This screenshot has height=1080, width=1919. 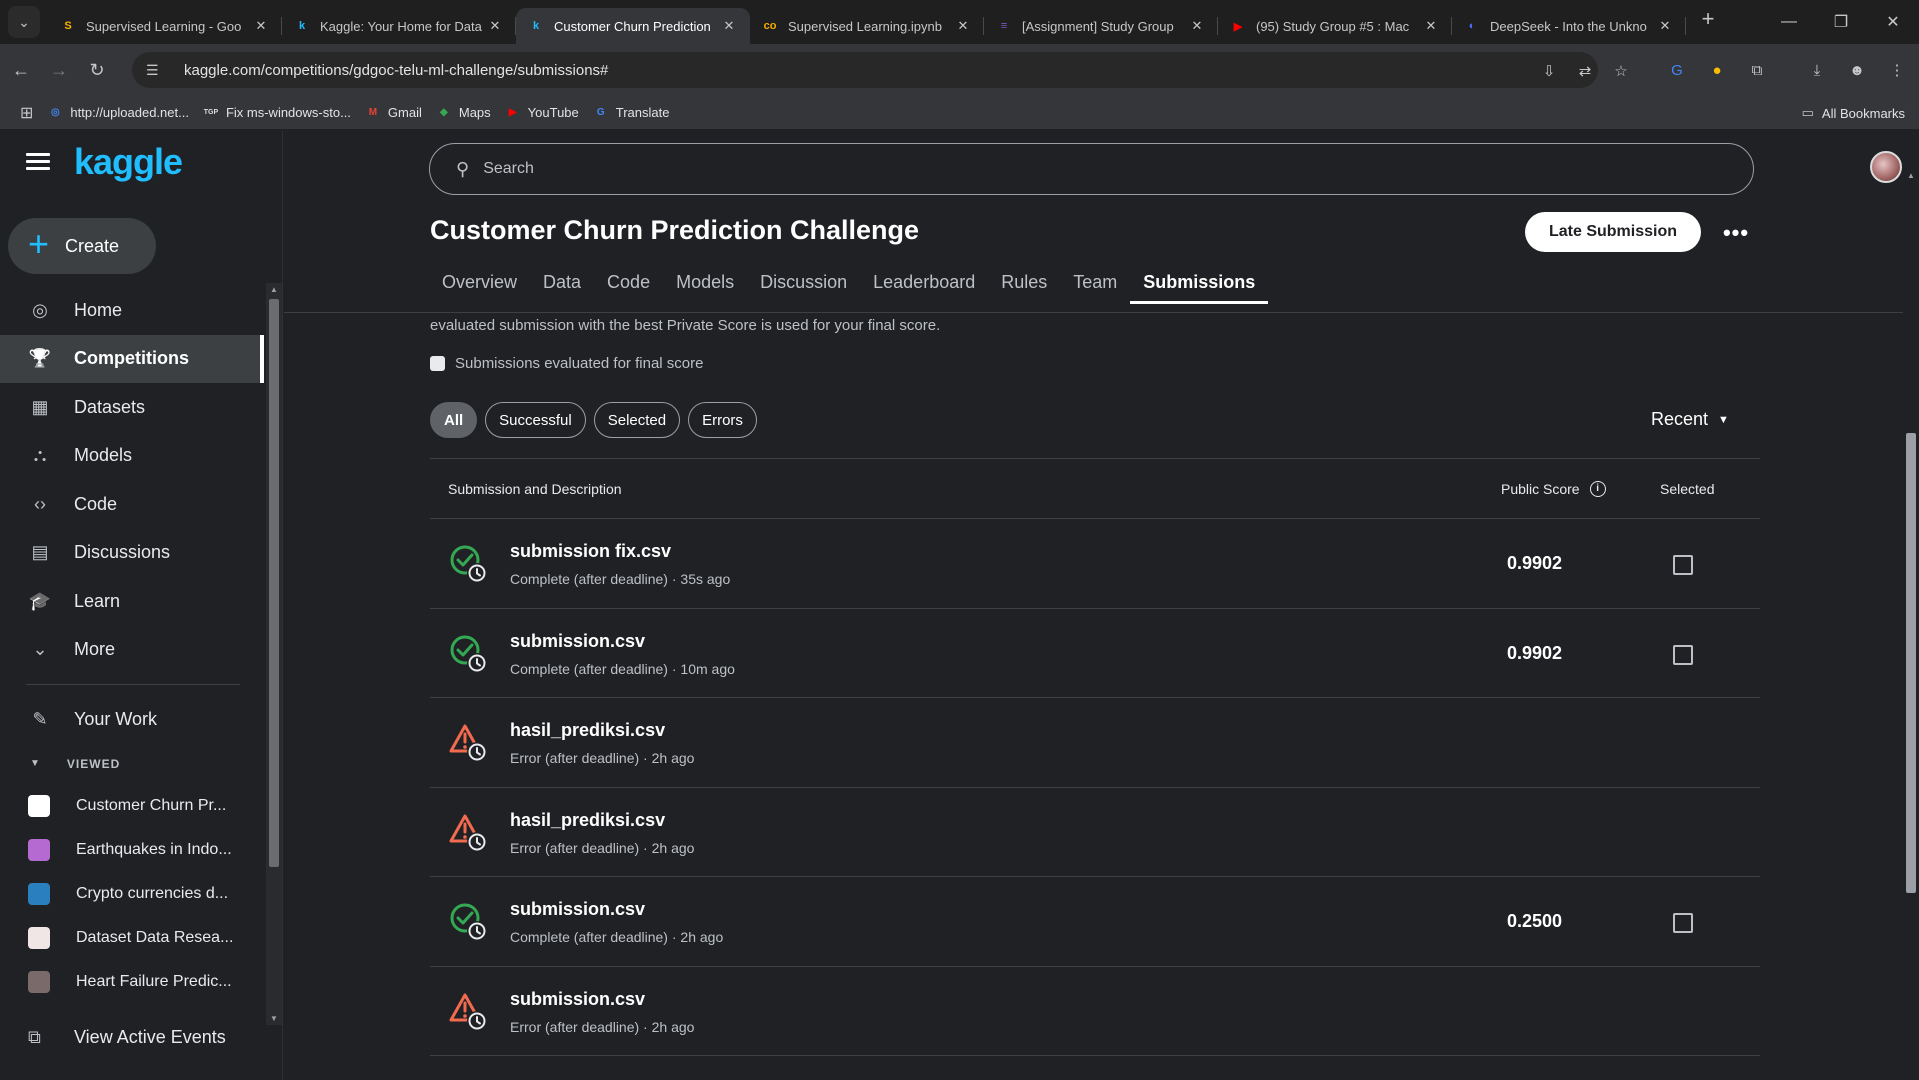 What do you see at coordinates (1585, 71) in the screenshot?
I see `translate-icon: ⇄` at bounding box center [1585, 71].